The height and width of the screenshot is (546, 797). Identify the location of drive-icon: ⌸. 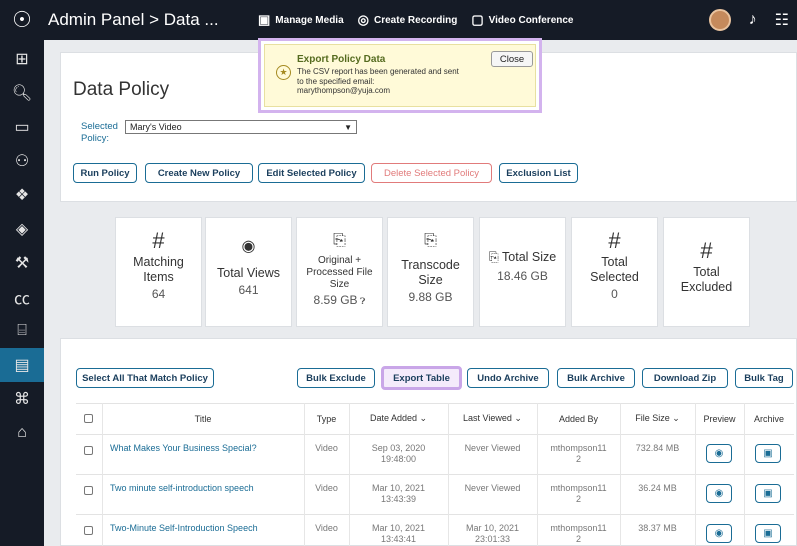
(22, 331).